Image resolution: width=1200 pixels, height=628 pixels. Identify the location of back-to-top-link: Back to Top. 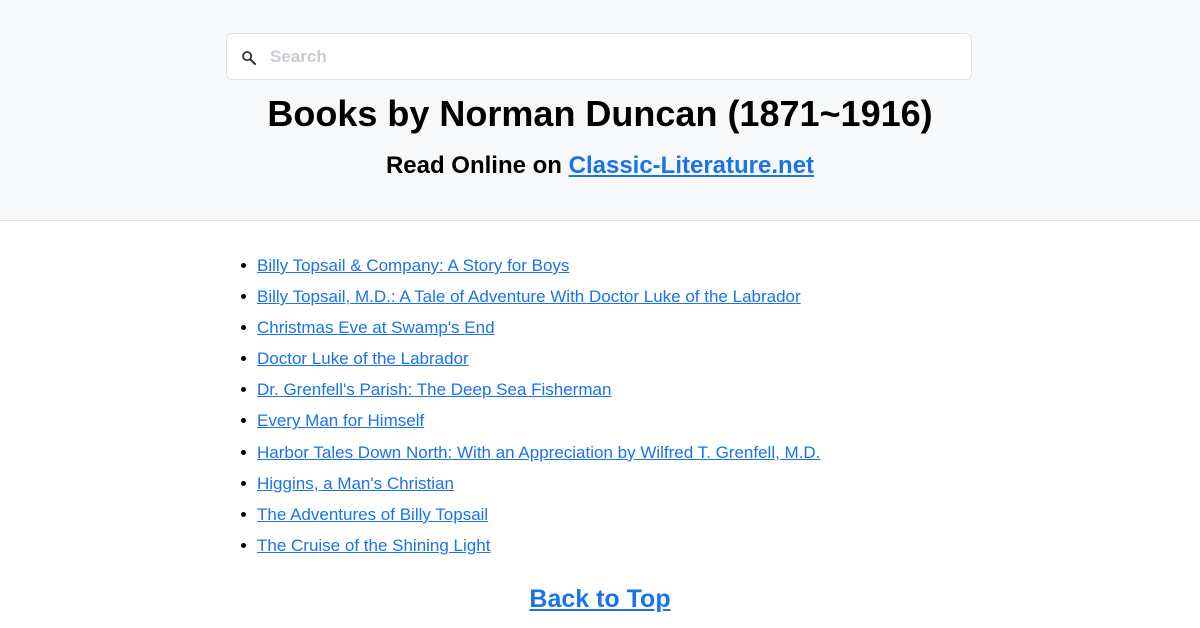
(599, 599).